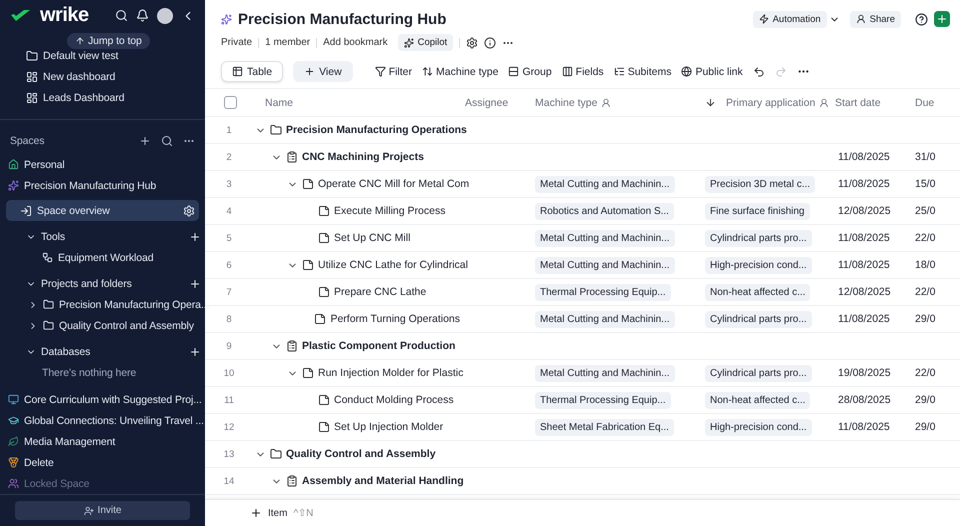 This screenshot has height=526, width=960. What do you see at coordinates (229, 130) in the screenshot?
I see `row-number: 1` at bounding box center [229, 130].